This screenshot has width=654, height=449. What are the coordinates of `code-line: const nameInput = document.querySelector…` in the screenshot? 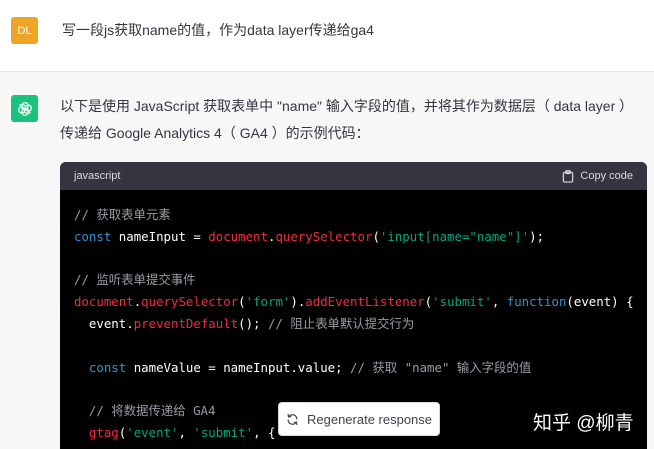 It's located at (360, 237).